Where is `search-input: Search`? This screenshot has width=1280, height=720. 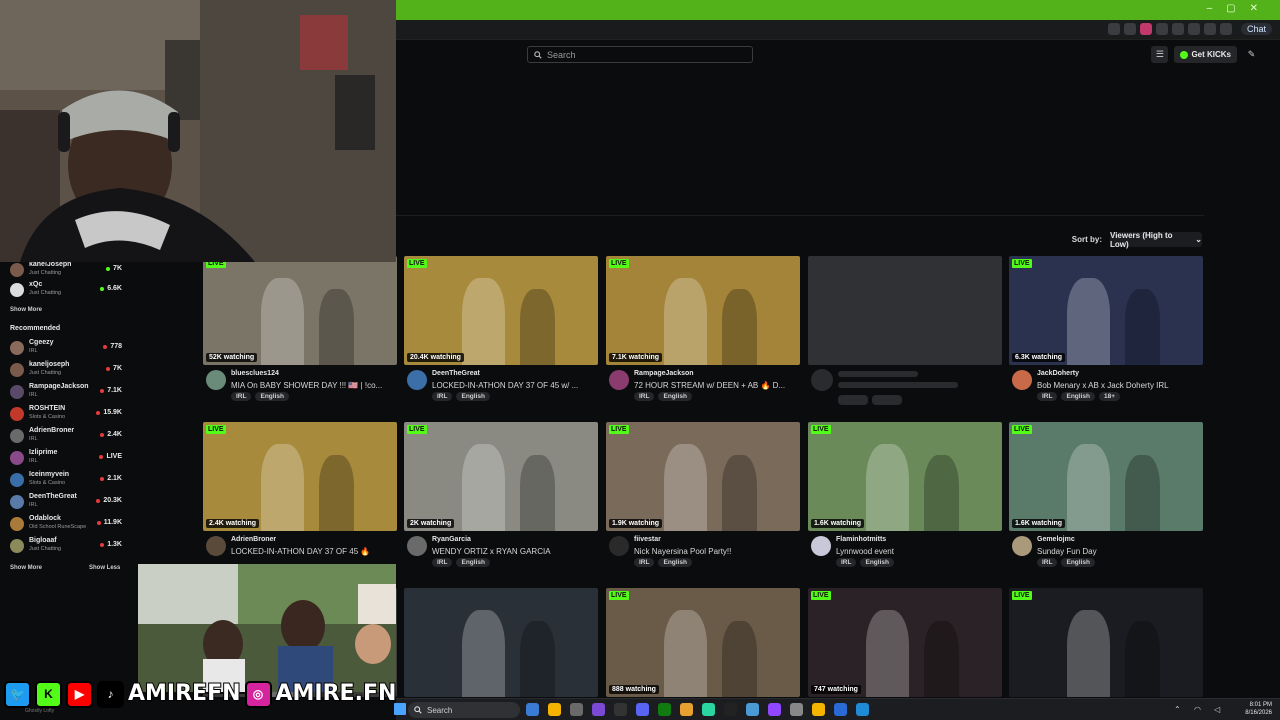 search-input: Search is located at coordinates (640, 54).